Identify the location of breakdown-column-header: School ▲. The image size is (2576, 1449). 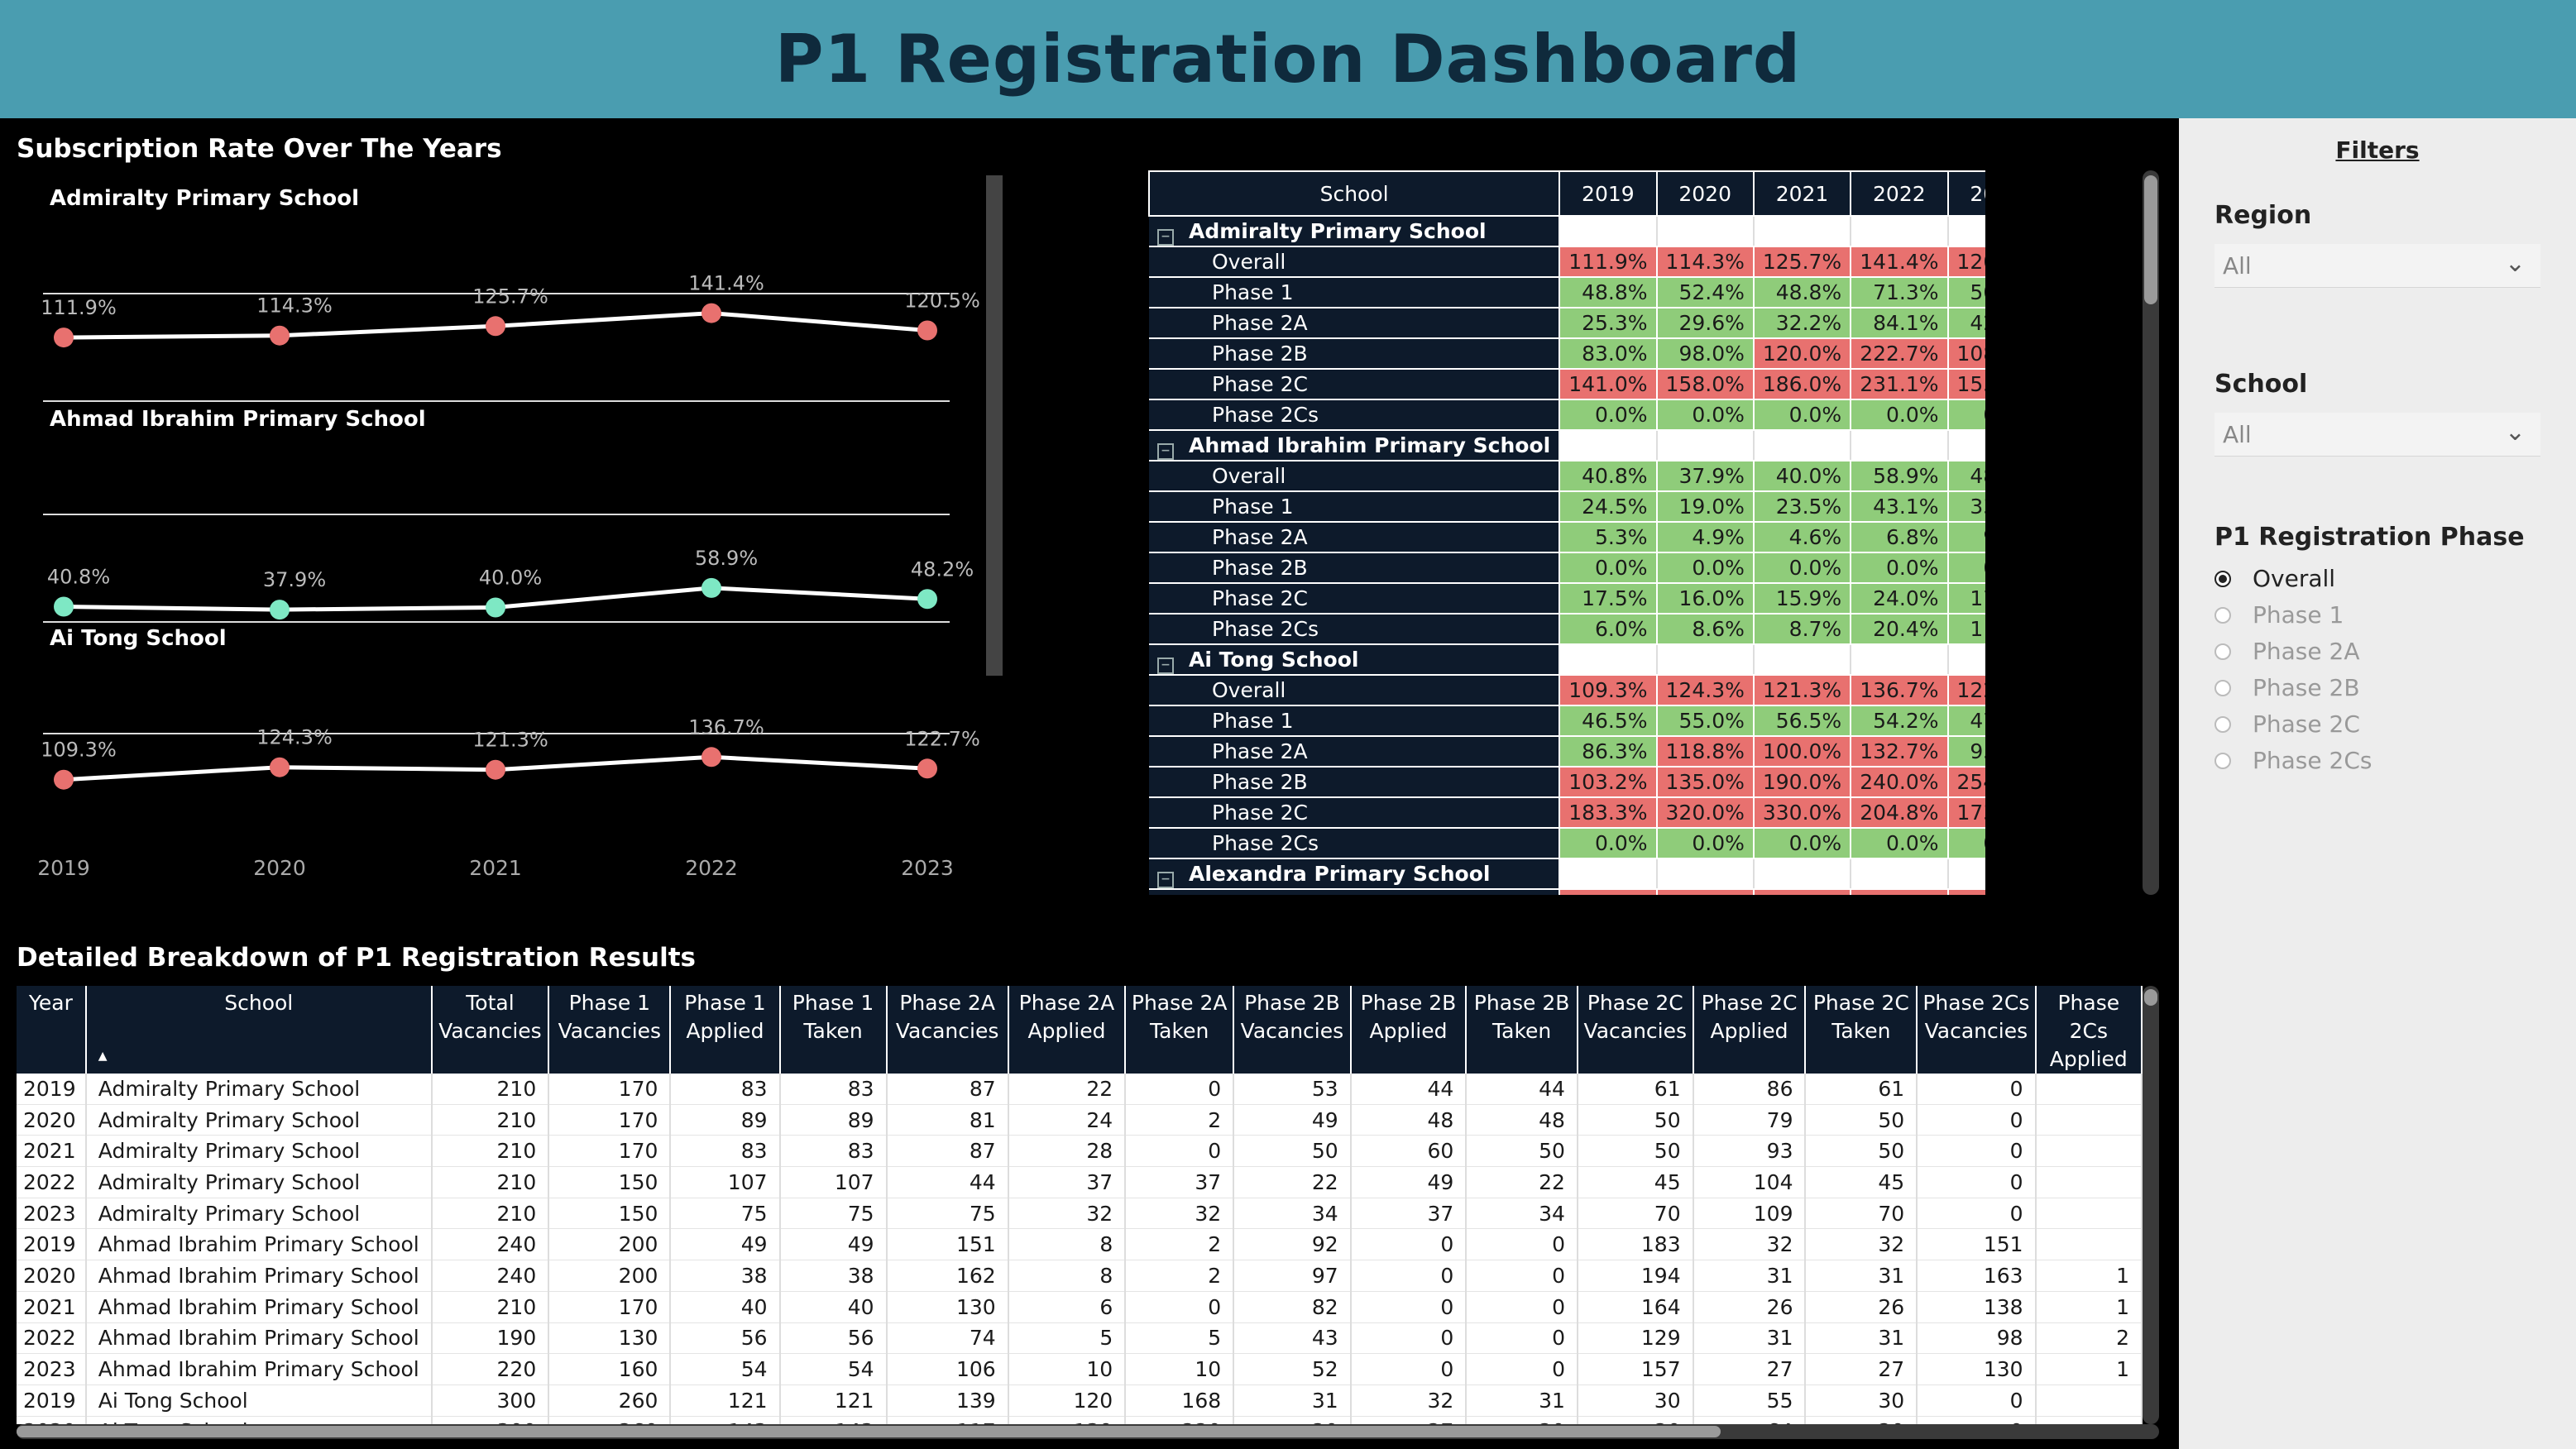
(259, 1030).